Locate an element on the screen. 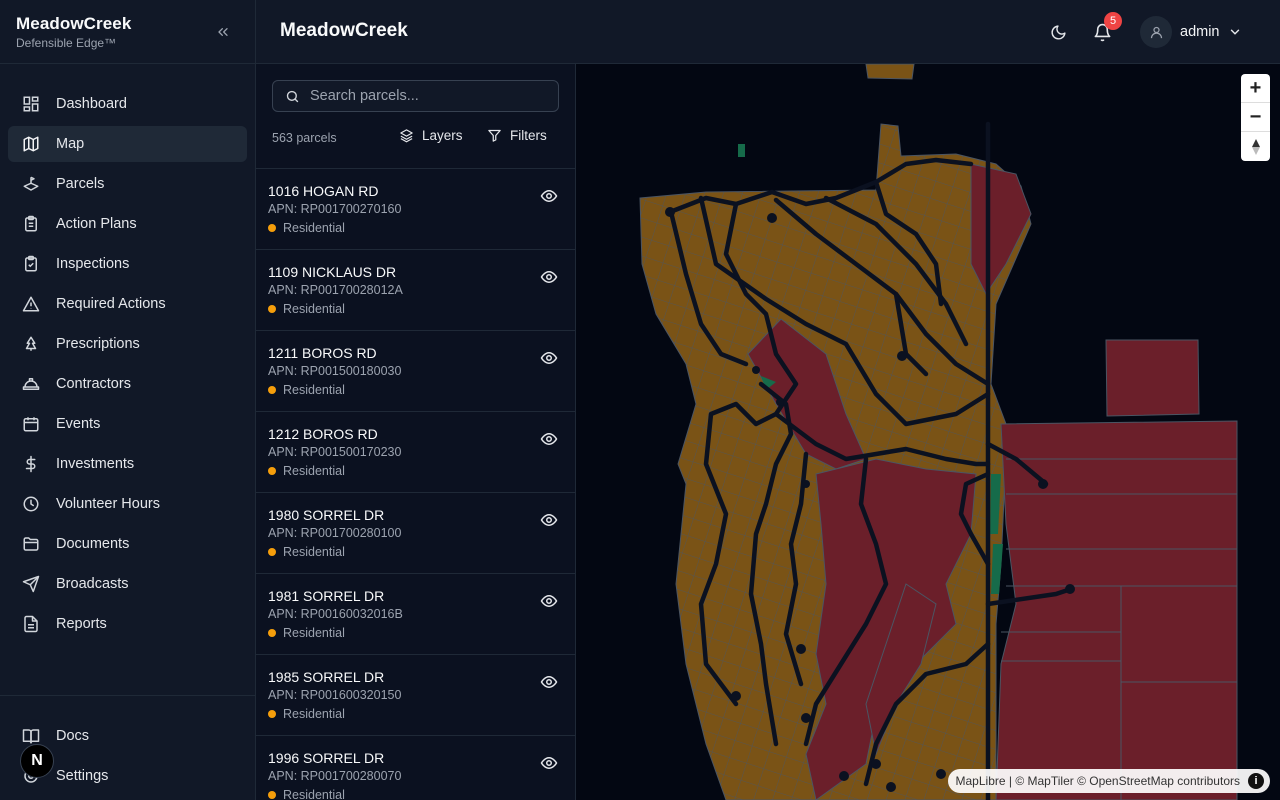  brand-subtitle: Defensible Edge™ is located at coordinates (66, 43).